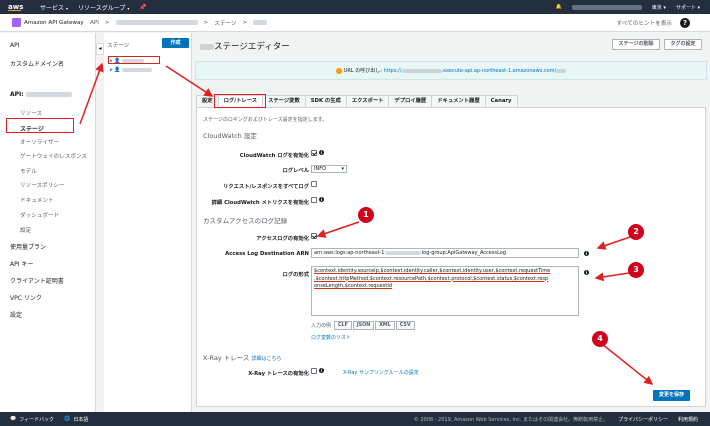 The width and height of the screenshot is (710, 426). What do you see at coordinates (636, 270) in the screenshot?
I see `annotation-marker-3: 3` at bounding box center [636, 270].